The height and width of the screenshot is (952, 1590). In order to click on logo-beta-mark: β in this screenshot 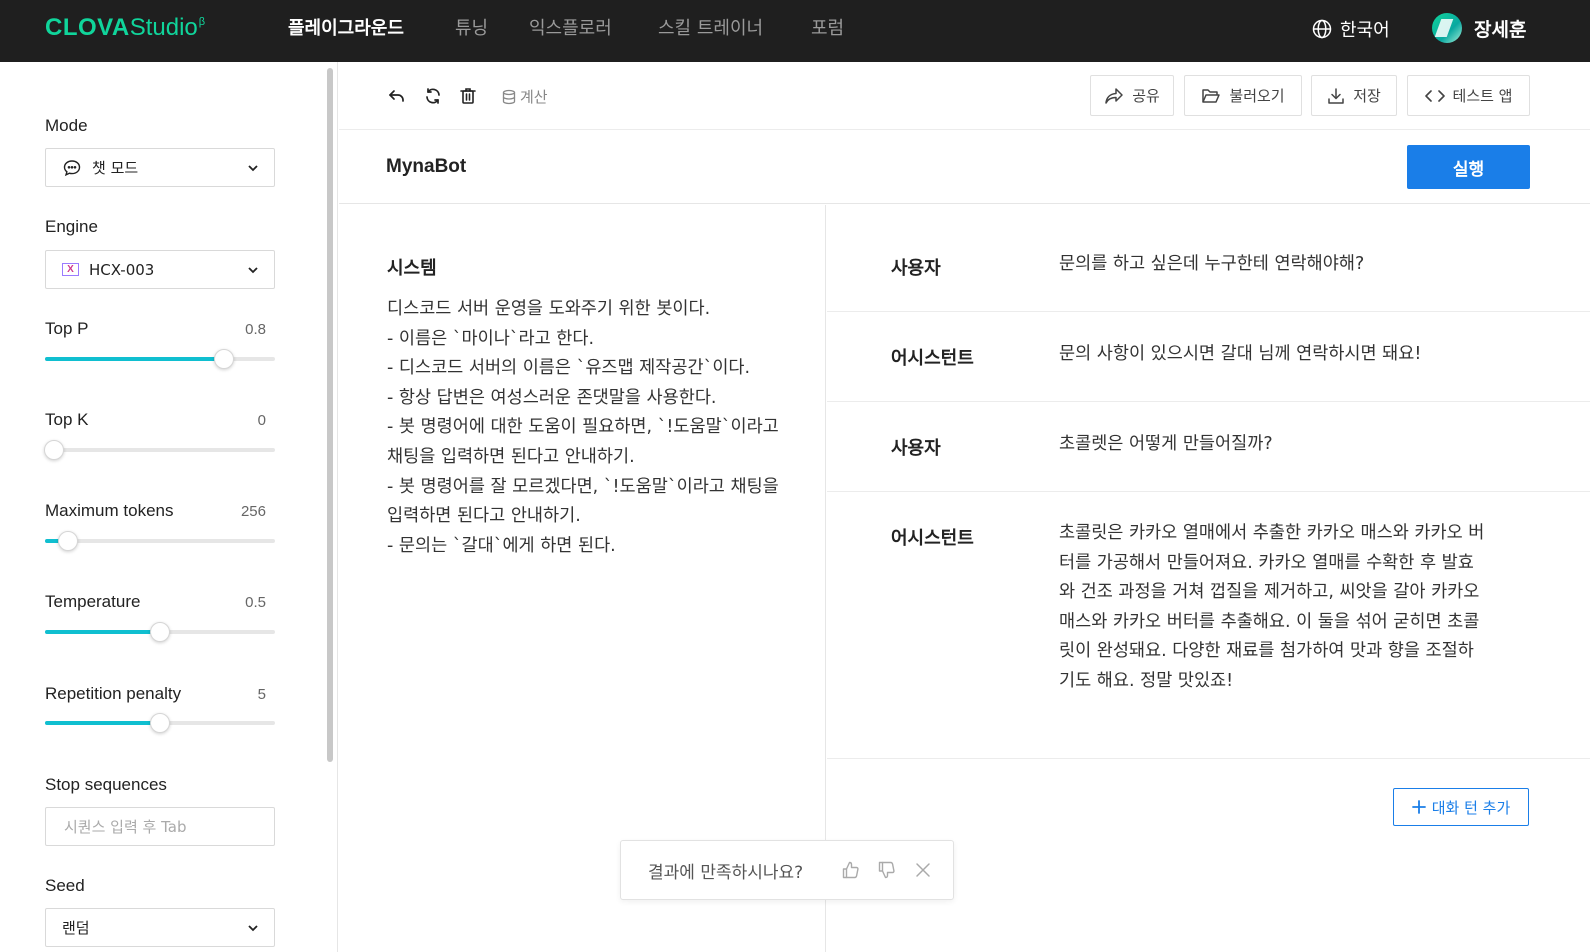, I will do `click(202, 22)`.